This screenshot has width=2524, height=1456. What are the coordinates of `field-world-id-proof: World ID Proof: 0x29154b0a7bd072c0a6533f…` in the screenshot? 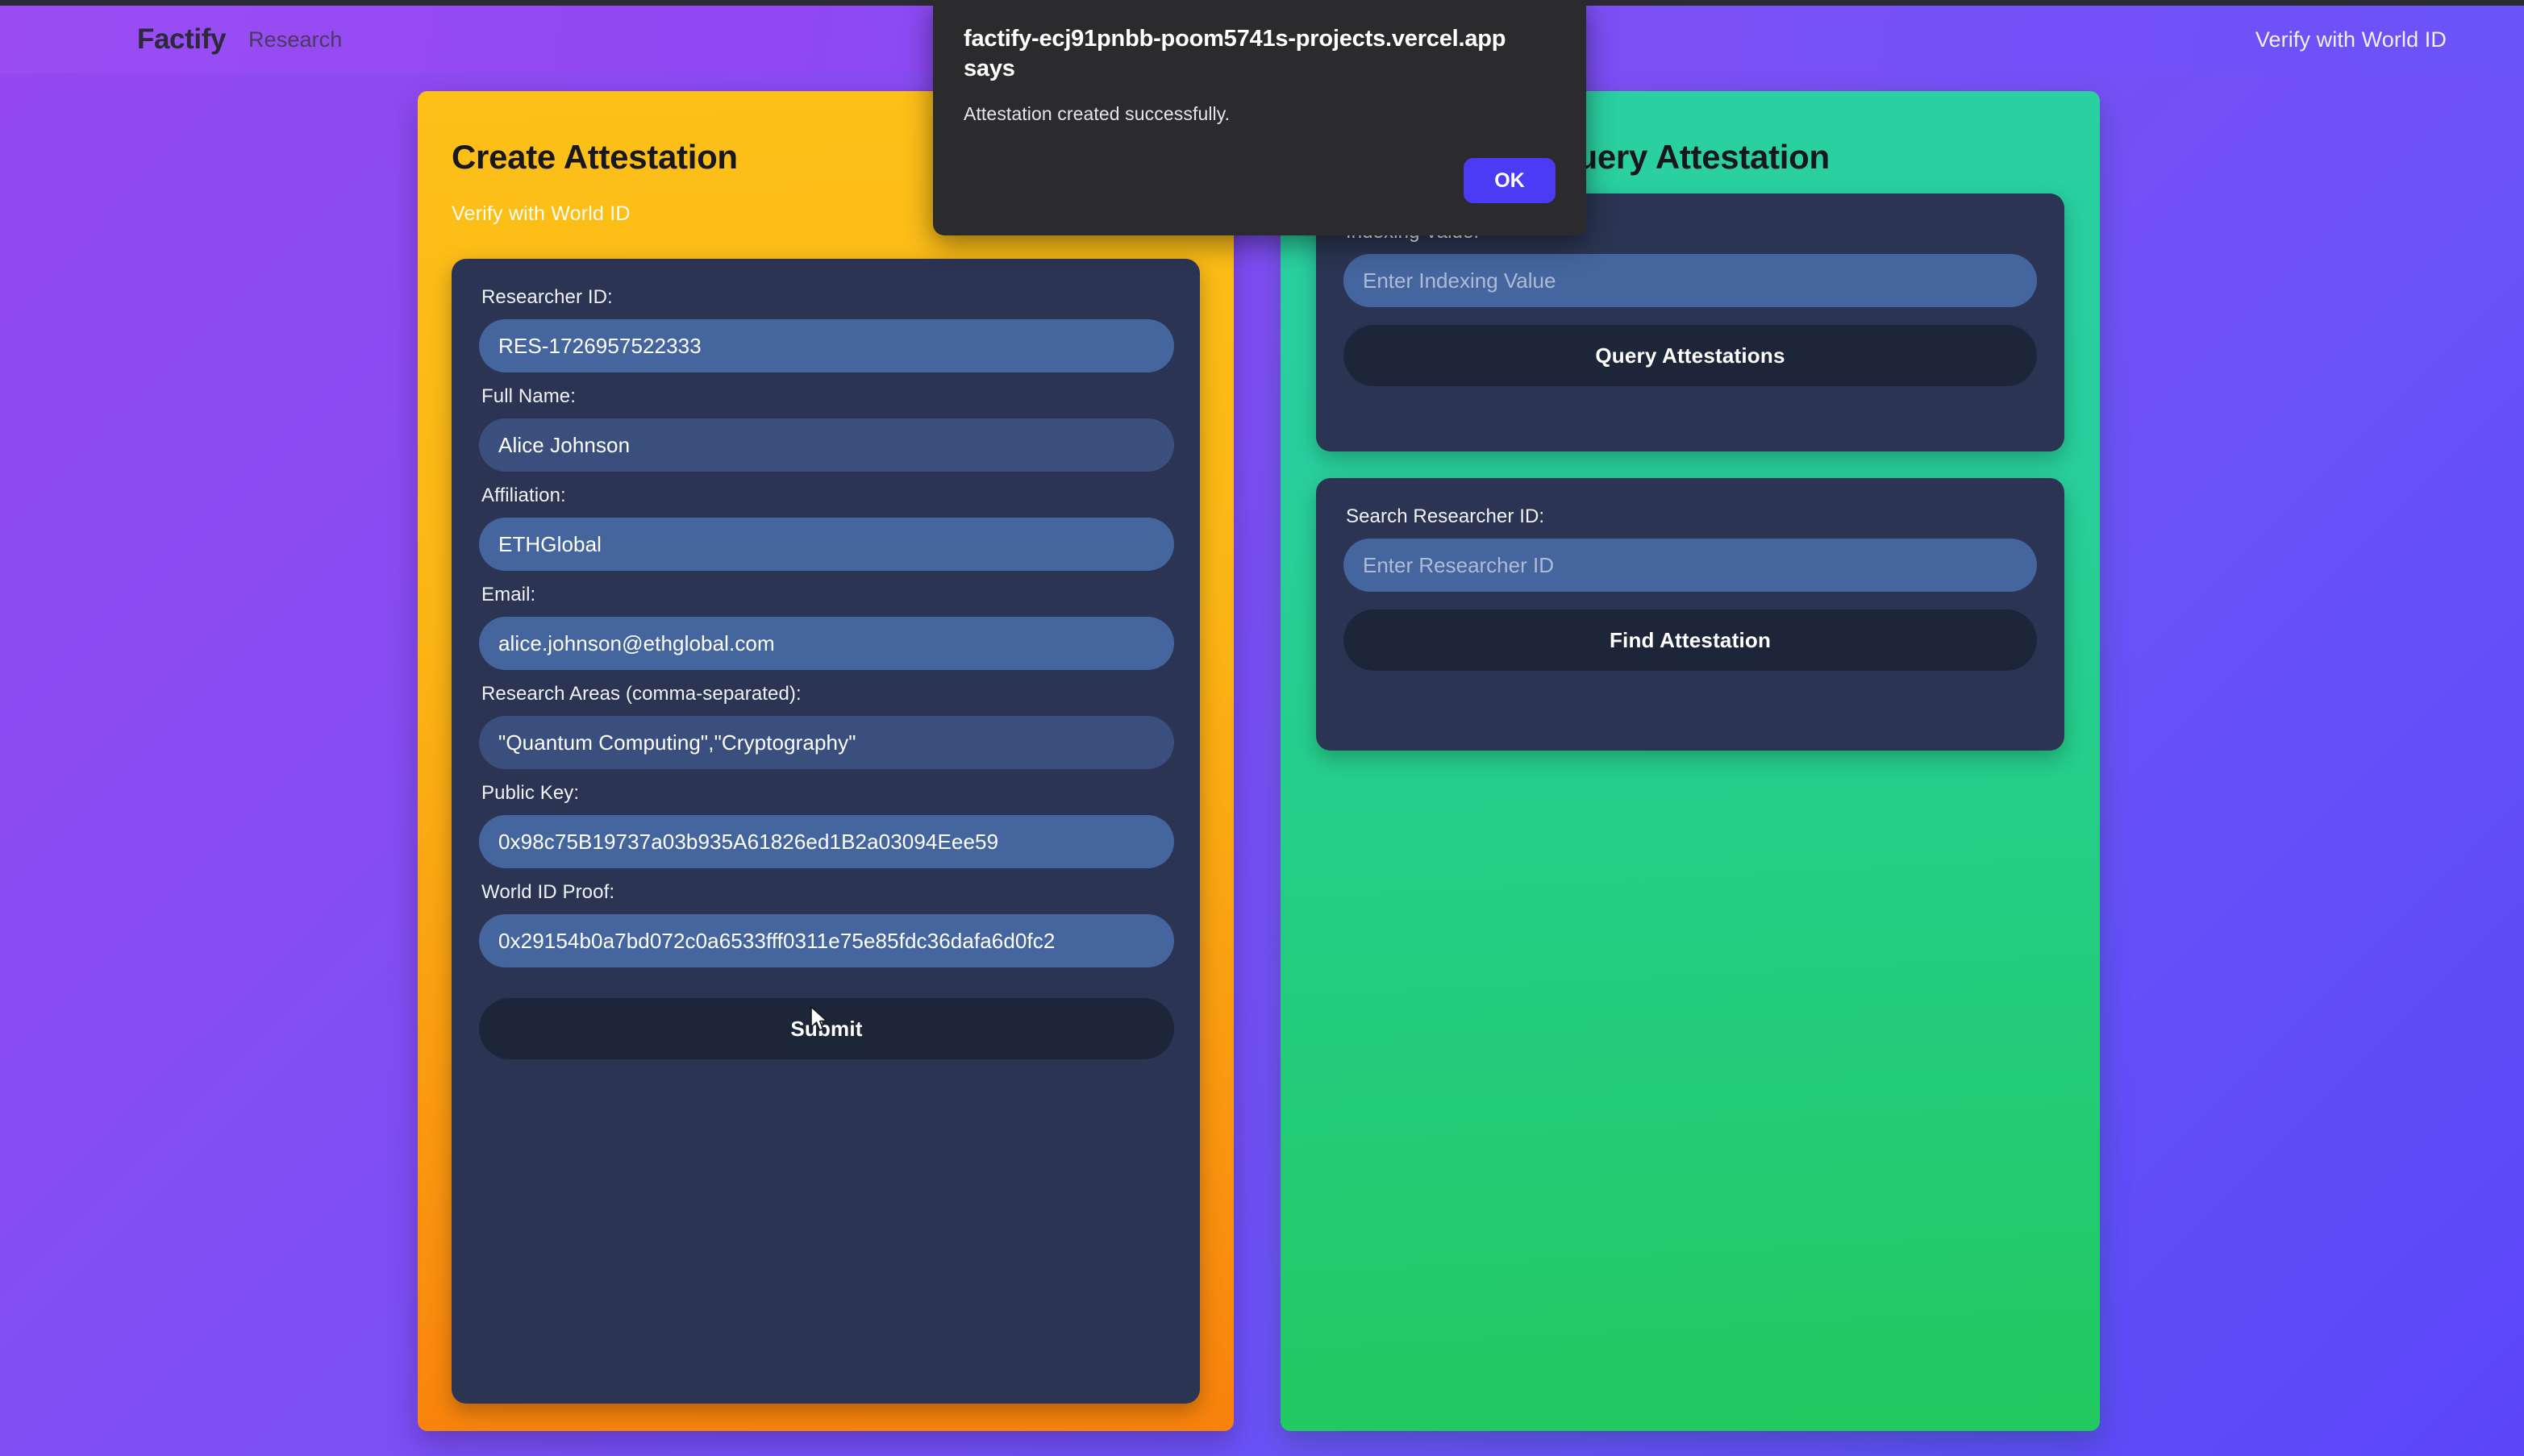 It's located at (826, 924).